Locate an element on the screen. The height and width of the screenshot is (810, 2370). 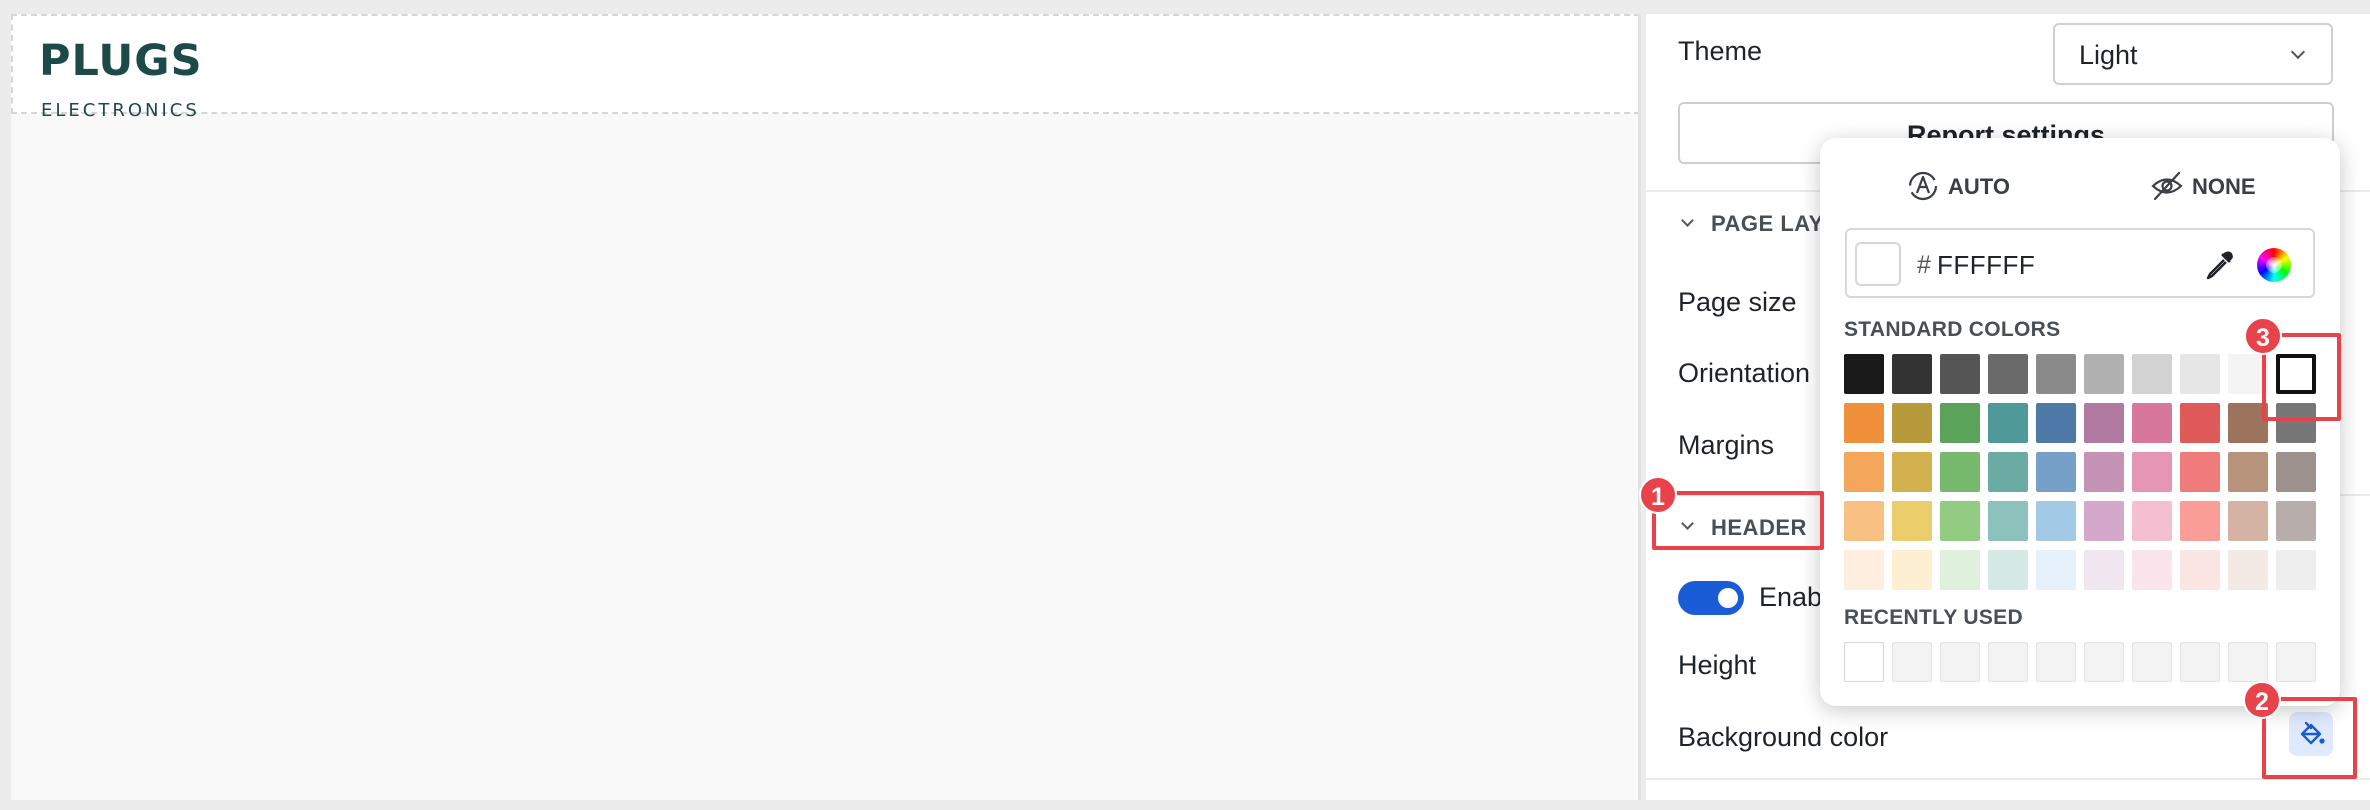
company-logo: PLUGS ELECTRONICS is located at coordinates (129, 81).